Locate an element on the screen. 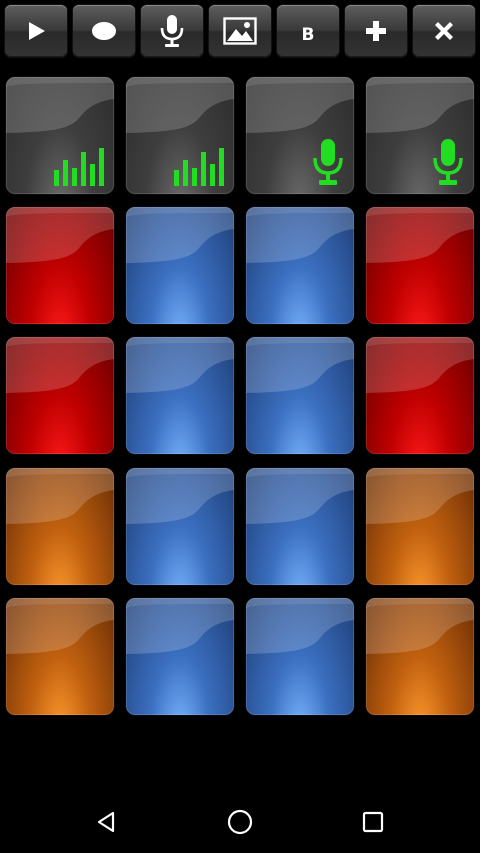 The image size is (480, 853). recents-icon is located at coordinates (373, 822).